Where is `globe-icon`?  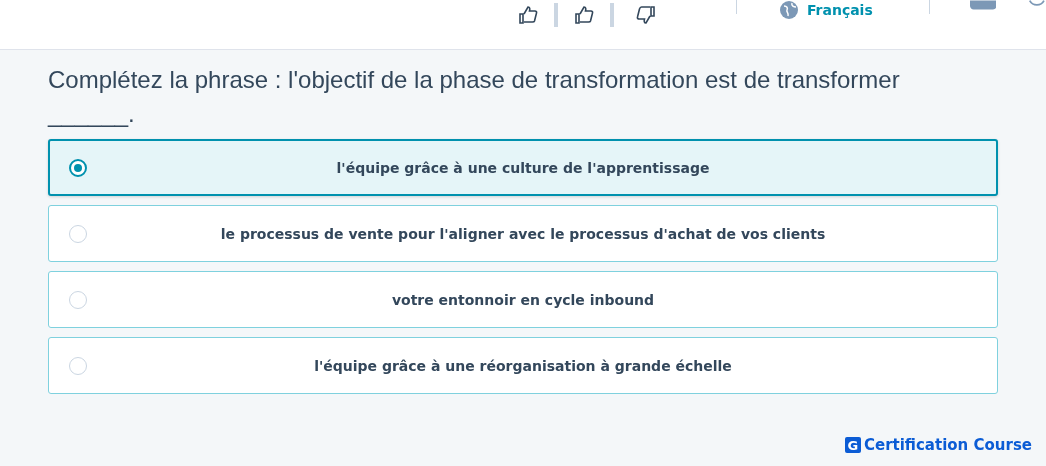
globe-icon is located at coordinates (788, 10).